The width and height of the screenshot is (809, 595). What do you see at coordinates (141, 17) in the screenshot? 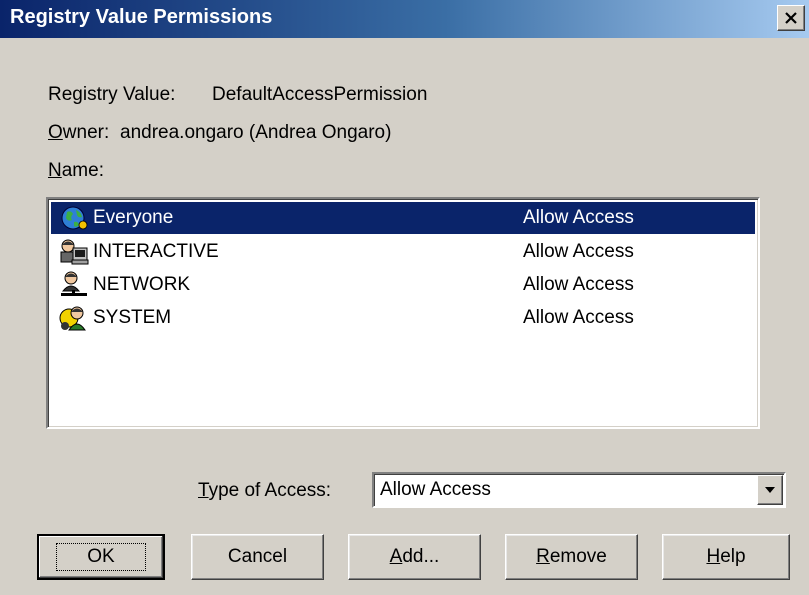
I see `window-title: Registry Value Permissions` at bounding box center [141, 17].